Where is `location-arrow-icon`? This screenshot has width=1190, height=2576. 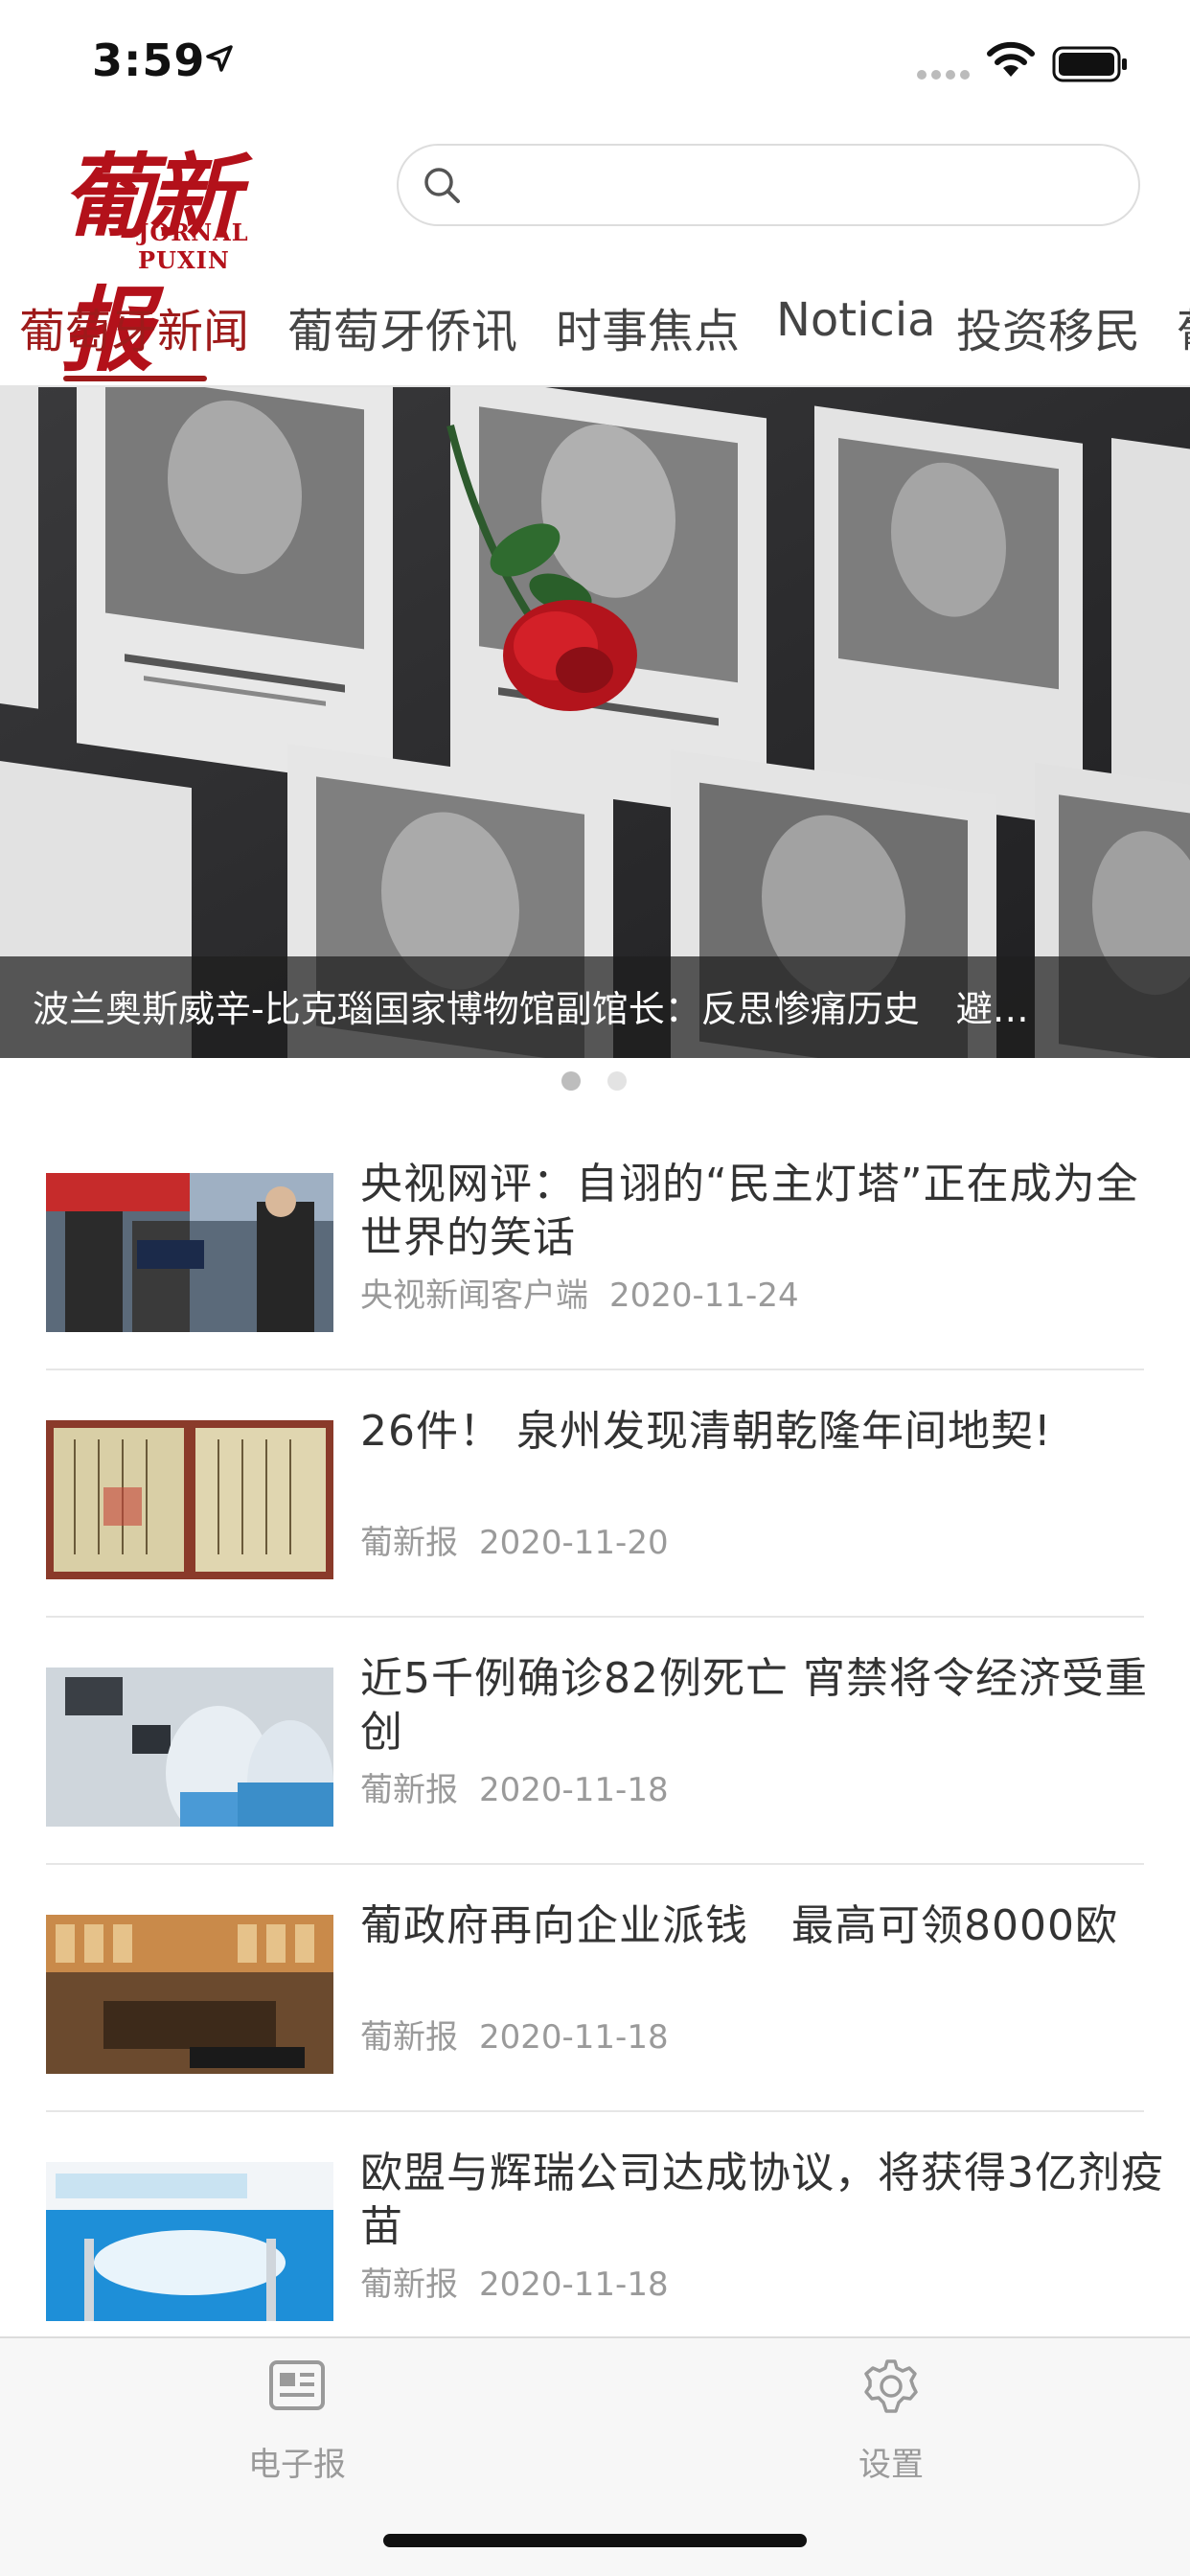
location-arrow-icon is located at coordinates (220, 58).